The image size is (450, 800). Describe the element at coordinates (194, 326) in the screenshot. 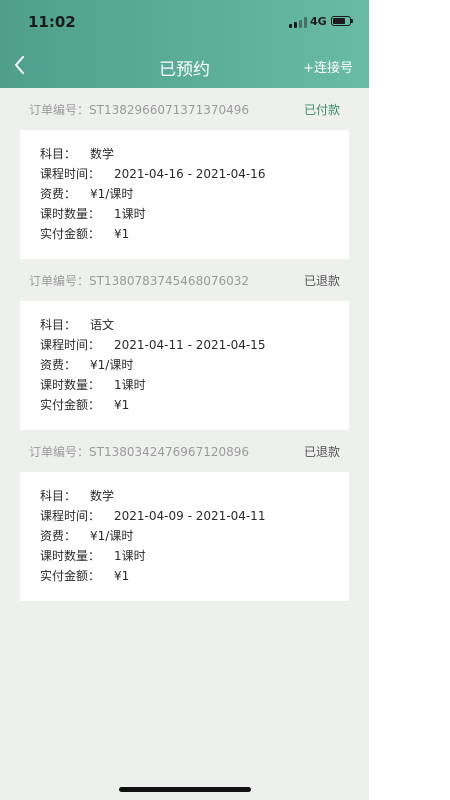

I see `subject-row: 科目： 语文` at that location.